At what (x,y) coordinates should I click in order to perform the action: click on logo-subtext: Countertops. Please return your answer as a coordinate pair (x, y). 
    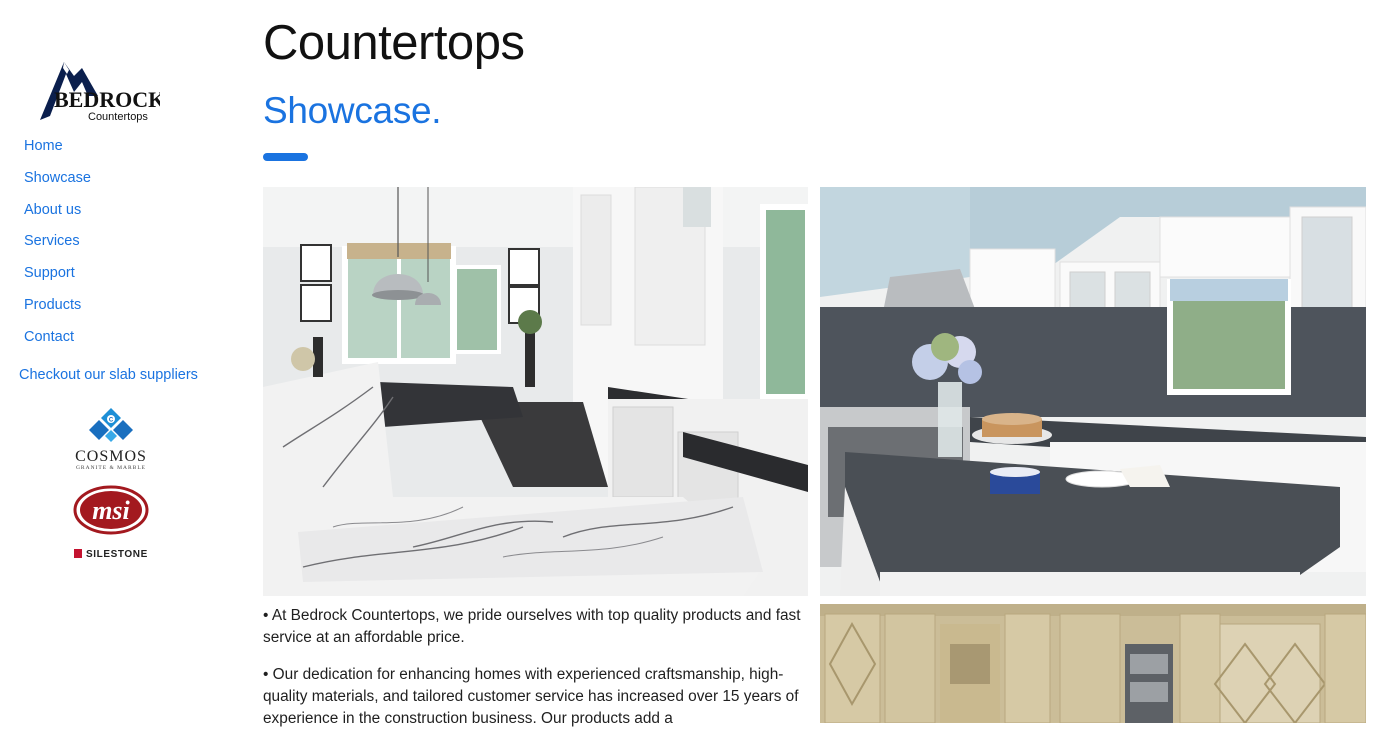
    Looking at the image, I should click on (118, 117).